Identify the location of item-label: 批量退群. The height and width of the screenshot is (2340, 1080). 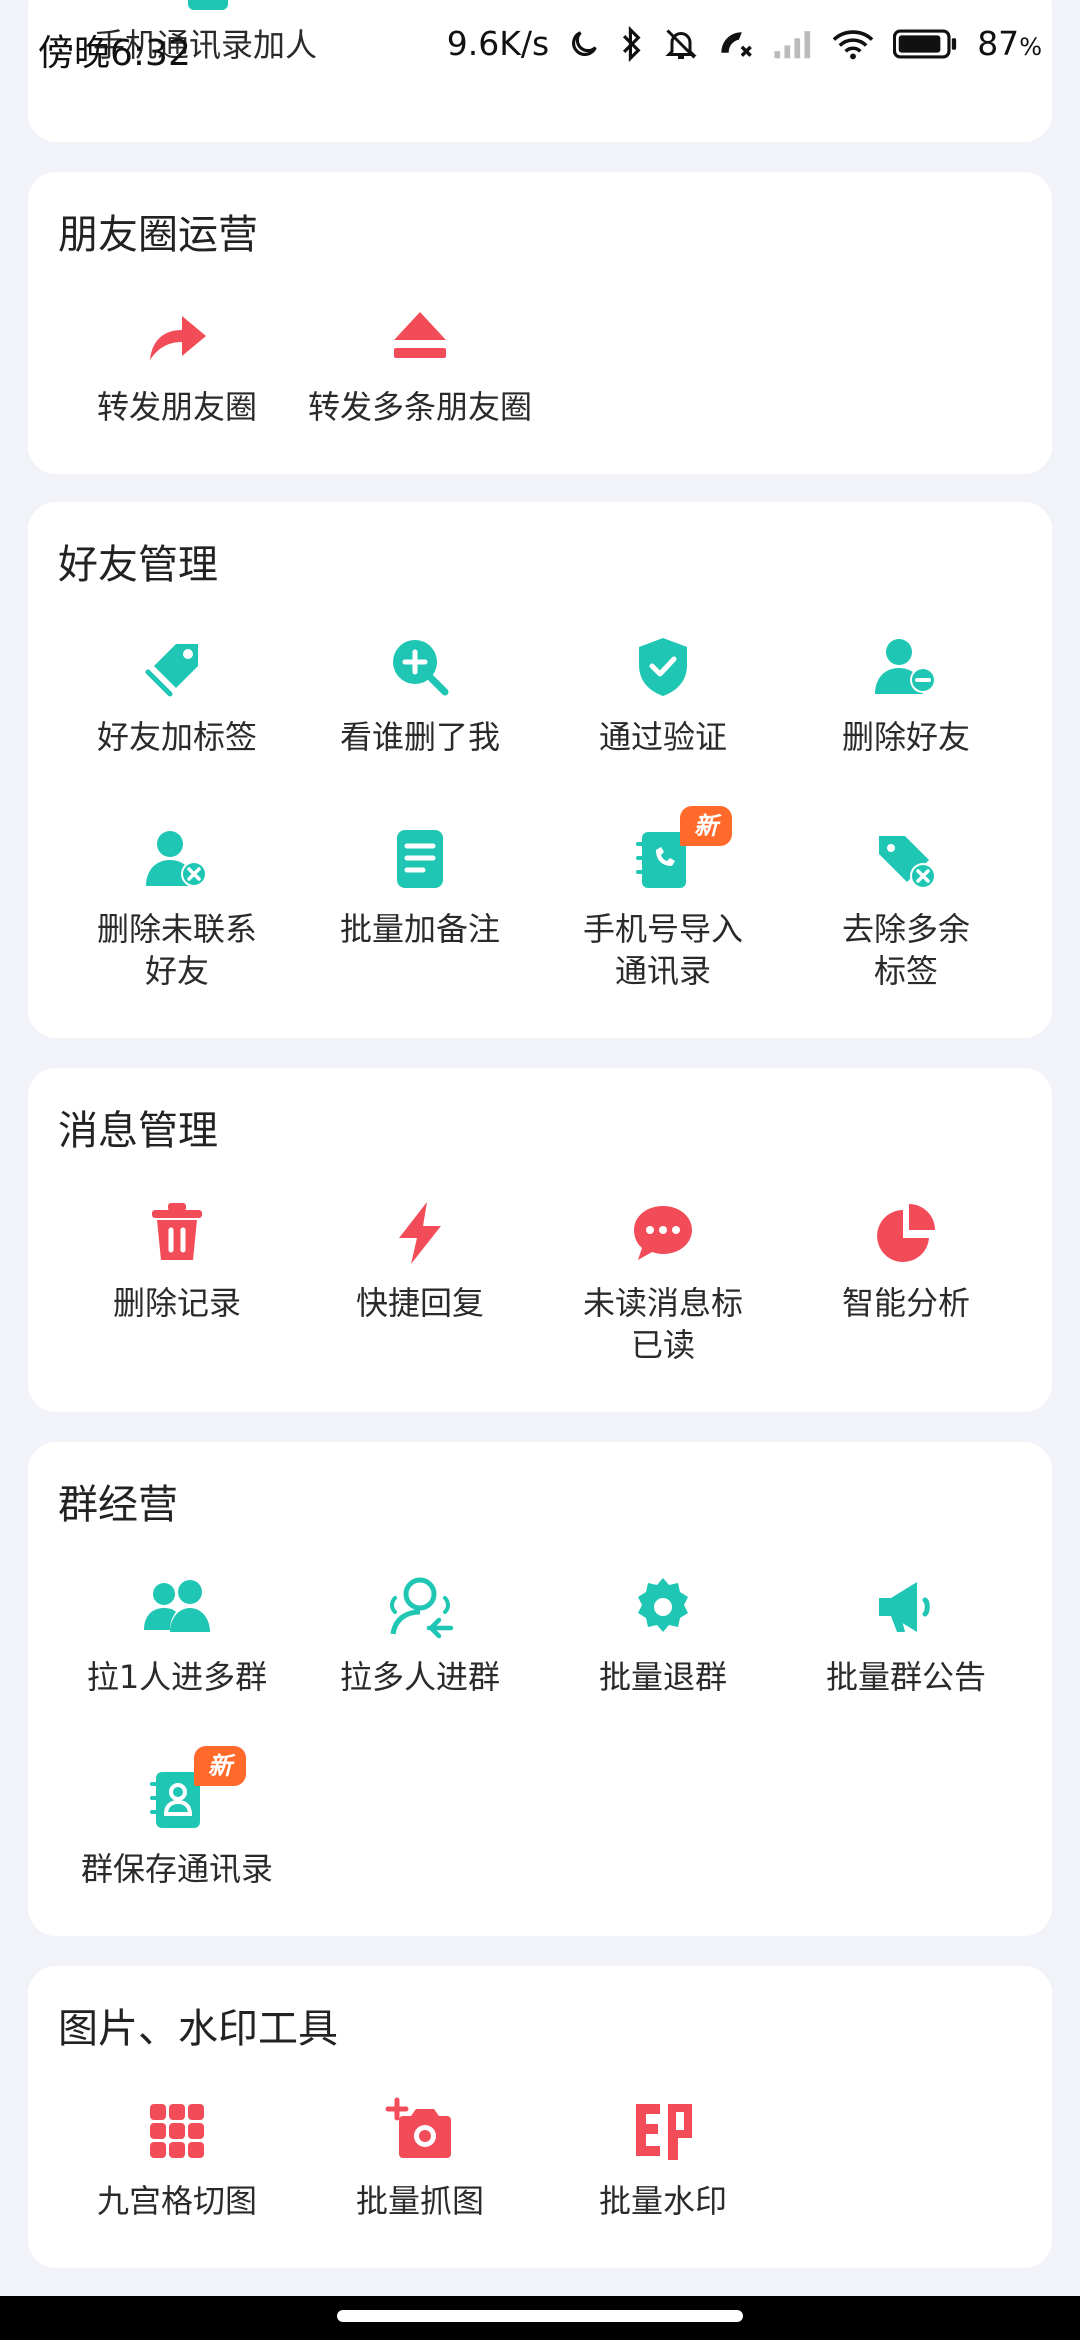
(662, 1677).